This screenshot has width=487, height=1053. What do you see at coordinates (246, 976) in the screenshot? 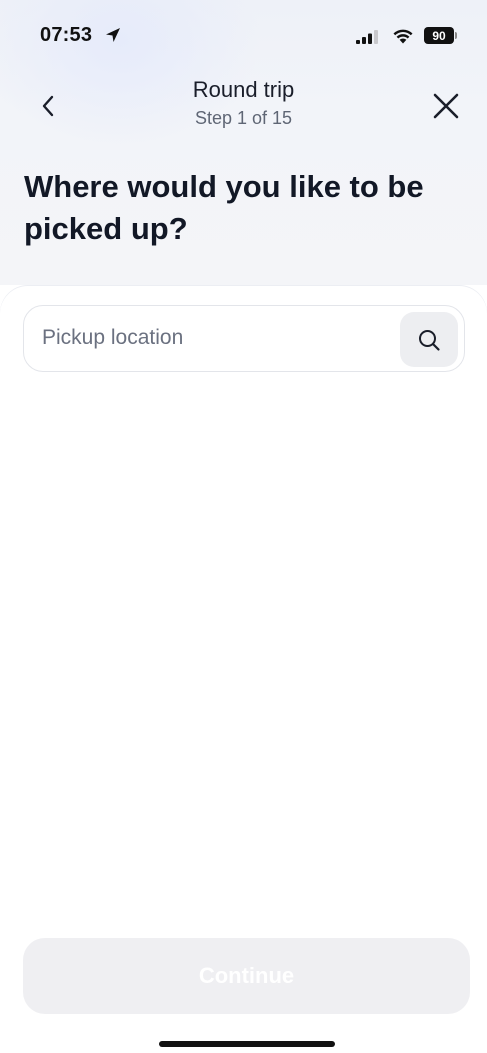
I see `continue-button: Continue` at bounding box center [246, 976].